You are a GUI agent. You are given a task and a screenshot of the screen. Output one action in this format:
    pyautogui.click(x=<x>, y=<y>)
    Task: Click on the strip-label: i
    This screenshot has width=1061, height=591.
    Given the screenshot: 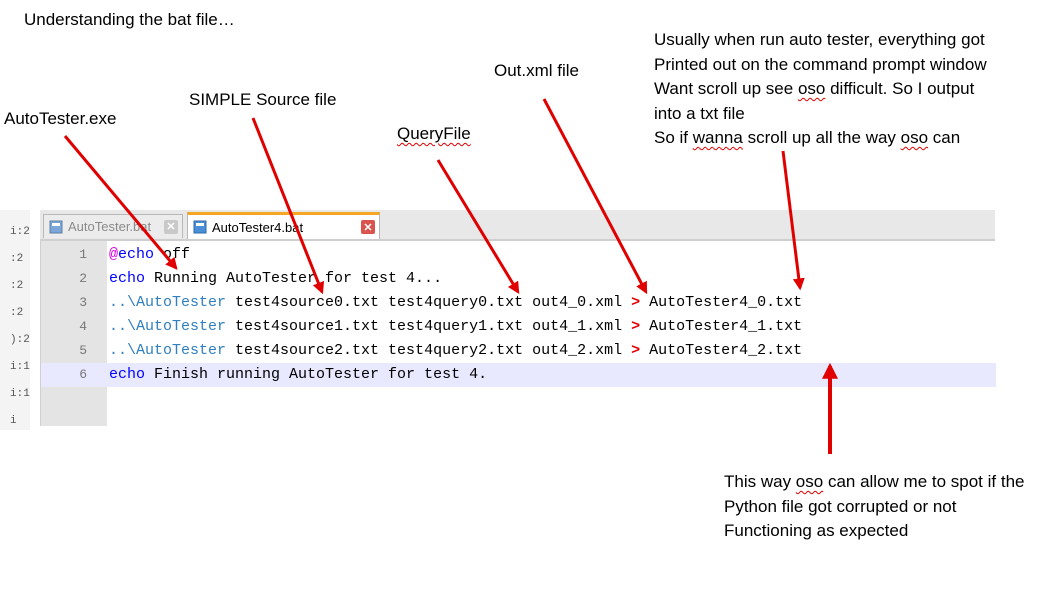 What is the action you would take?
    pyautogui.click(x=13, y=421)
    